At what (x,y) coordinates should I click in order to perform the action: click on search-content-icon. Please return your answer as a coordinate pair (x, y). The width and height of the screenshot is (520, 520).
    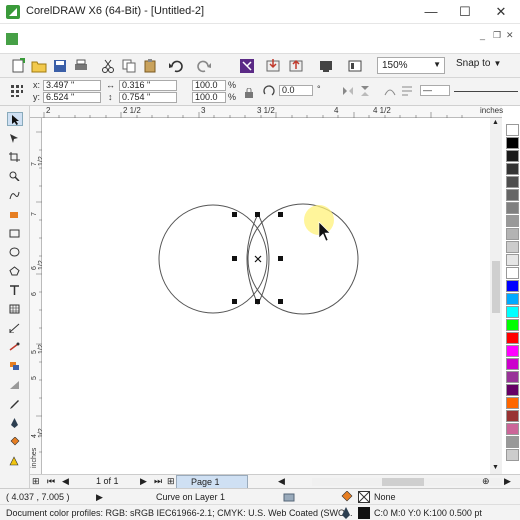
    Looking at the image, I should click on (247, 66).